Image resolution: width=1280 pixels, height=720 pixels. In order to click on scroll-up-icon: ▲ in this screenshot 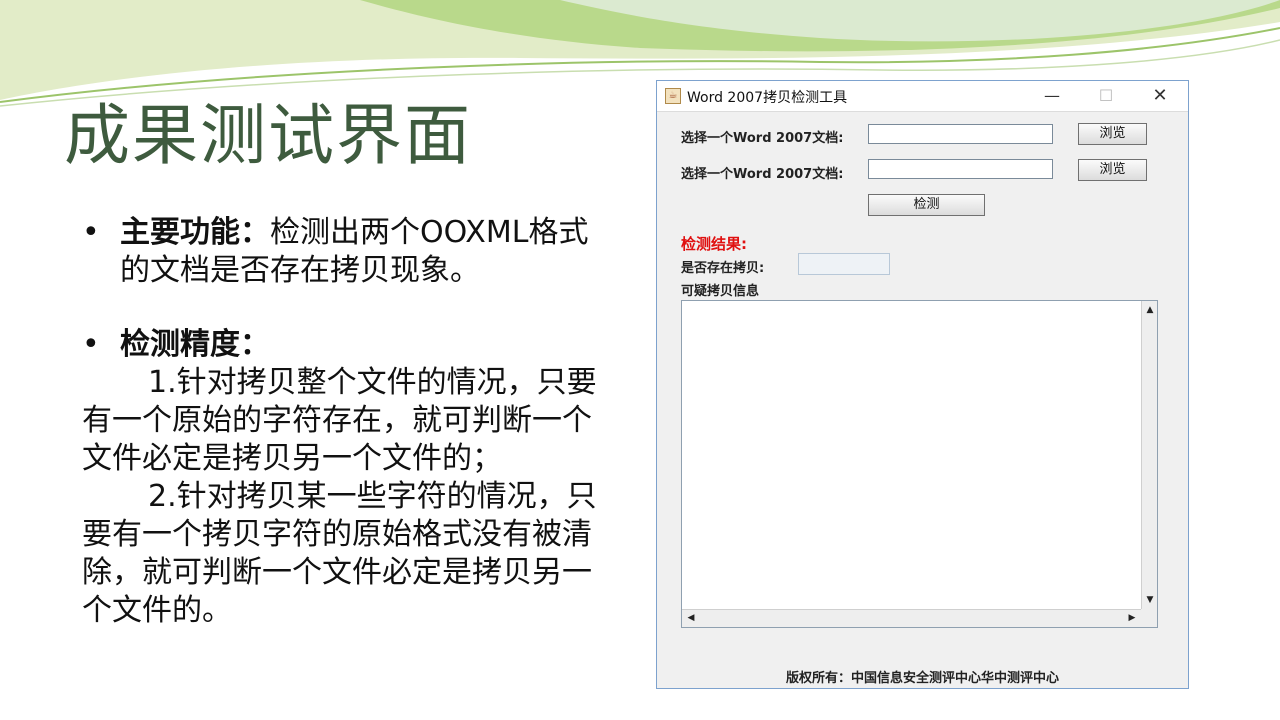, I will do `click(1150, 310)`.